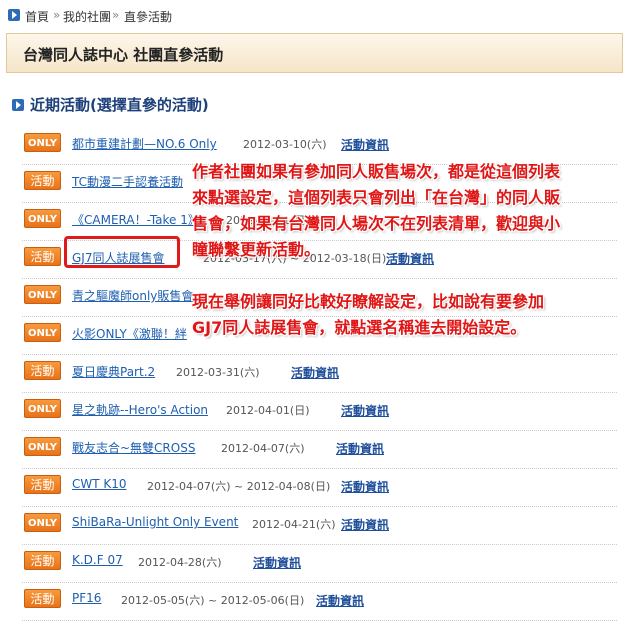 Image resolution: width=623 pixels, height=623 pixels. What do you see at coordinates (268, 410) in the screenshot?
I see `event-date: 2012-04-01(日)` at bounding box center [268, 410].